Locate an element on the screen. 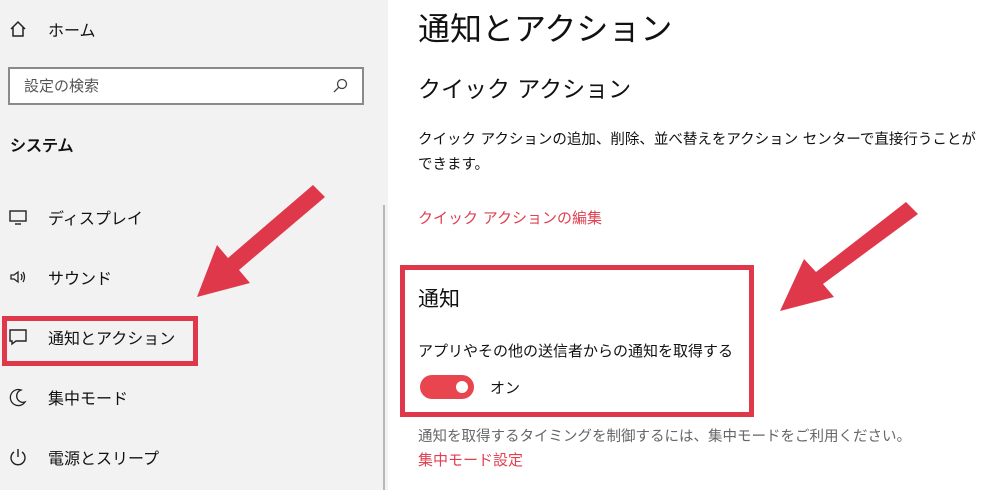 Image resolution: width=991 pixels, height=490 pixels. monitor-icon is located at coordinates (18, 217).